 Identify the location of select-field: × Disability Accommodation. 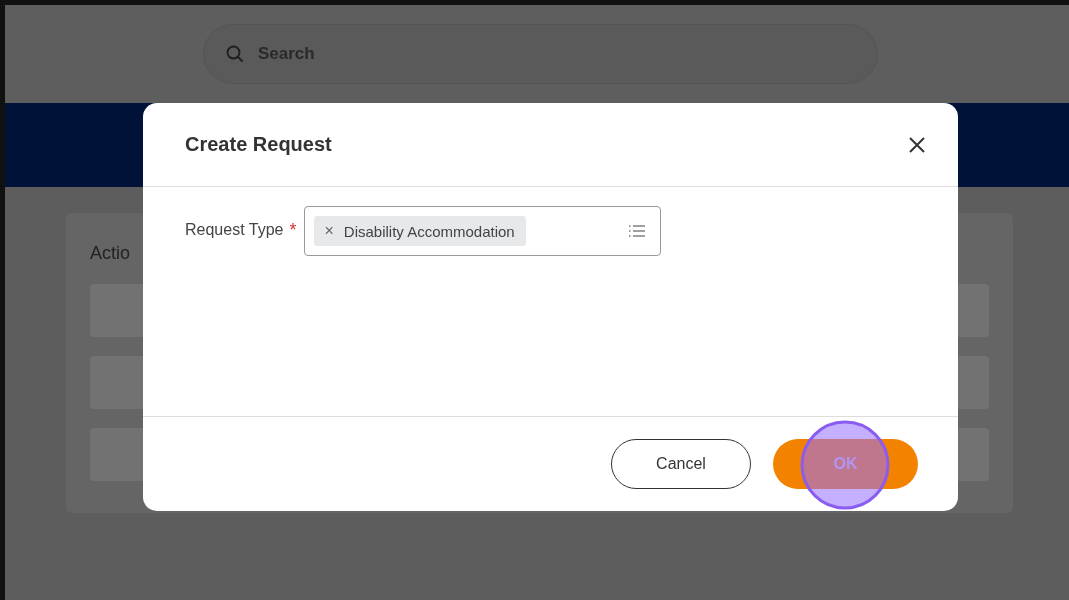
(483, 231).